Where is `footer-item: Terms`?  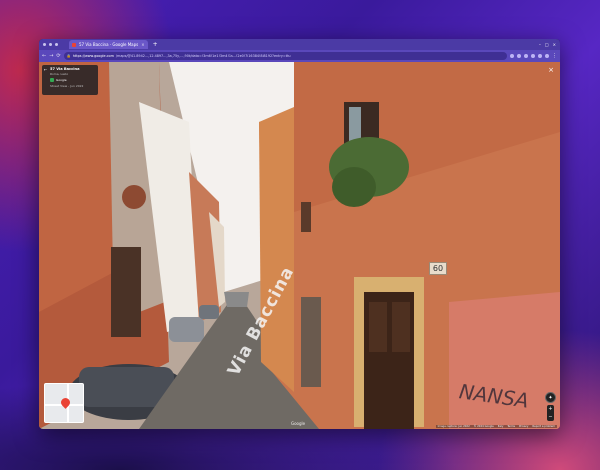
footer-item: Terms is located at coordinates (511, 426).